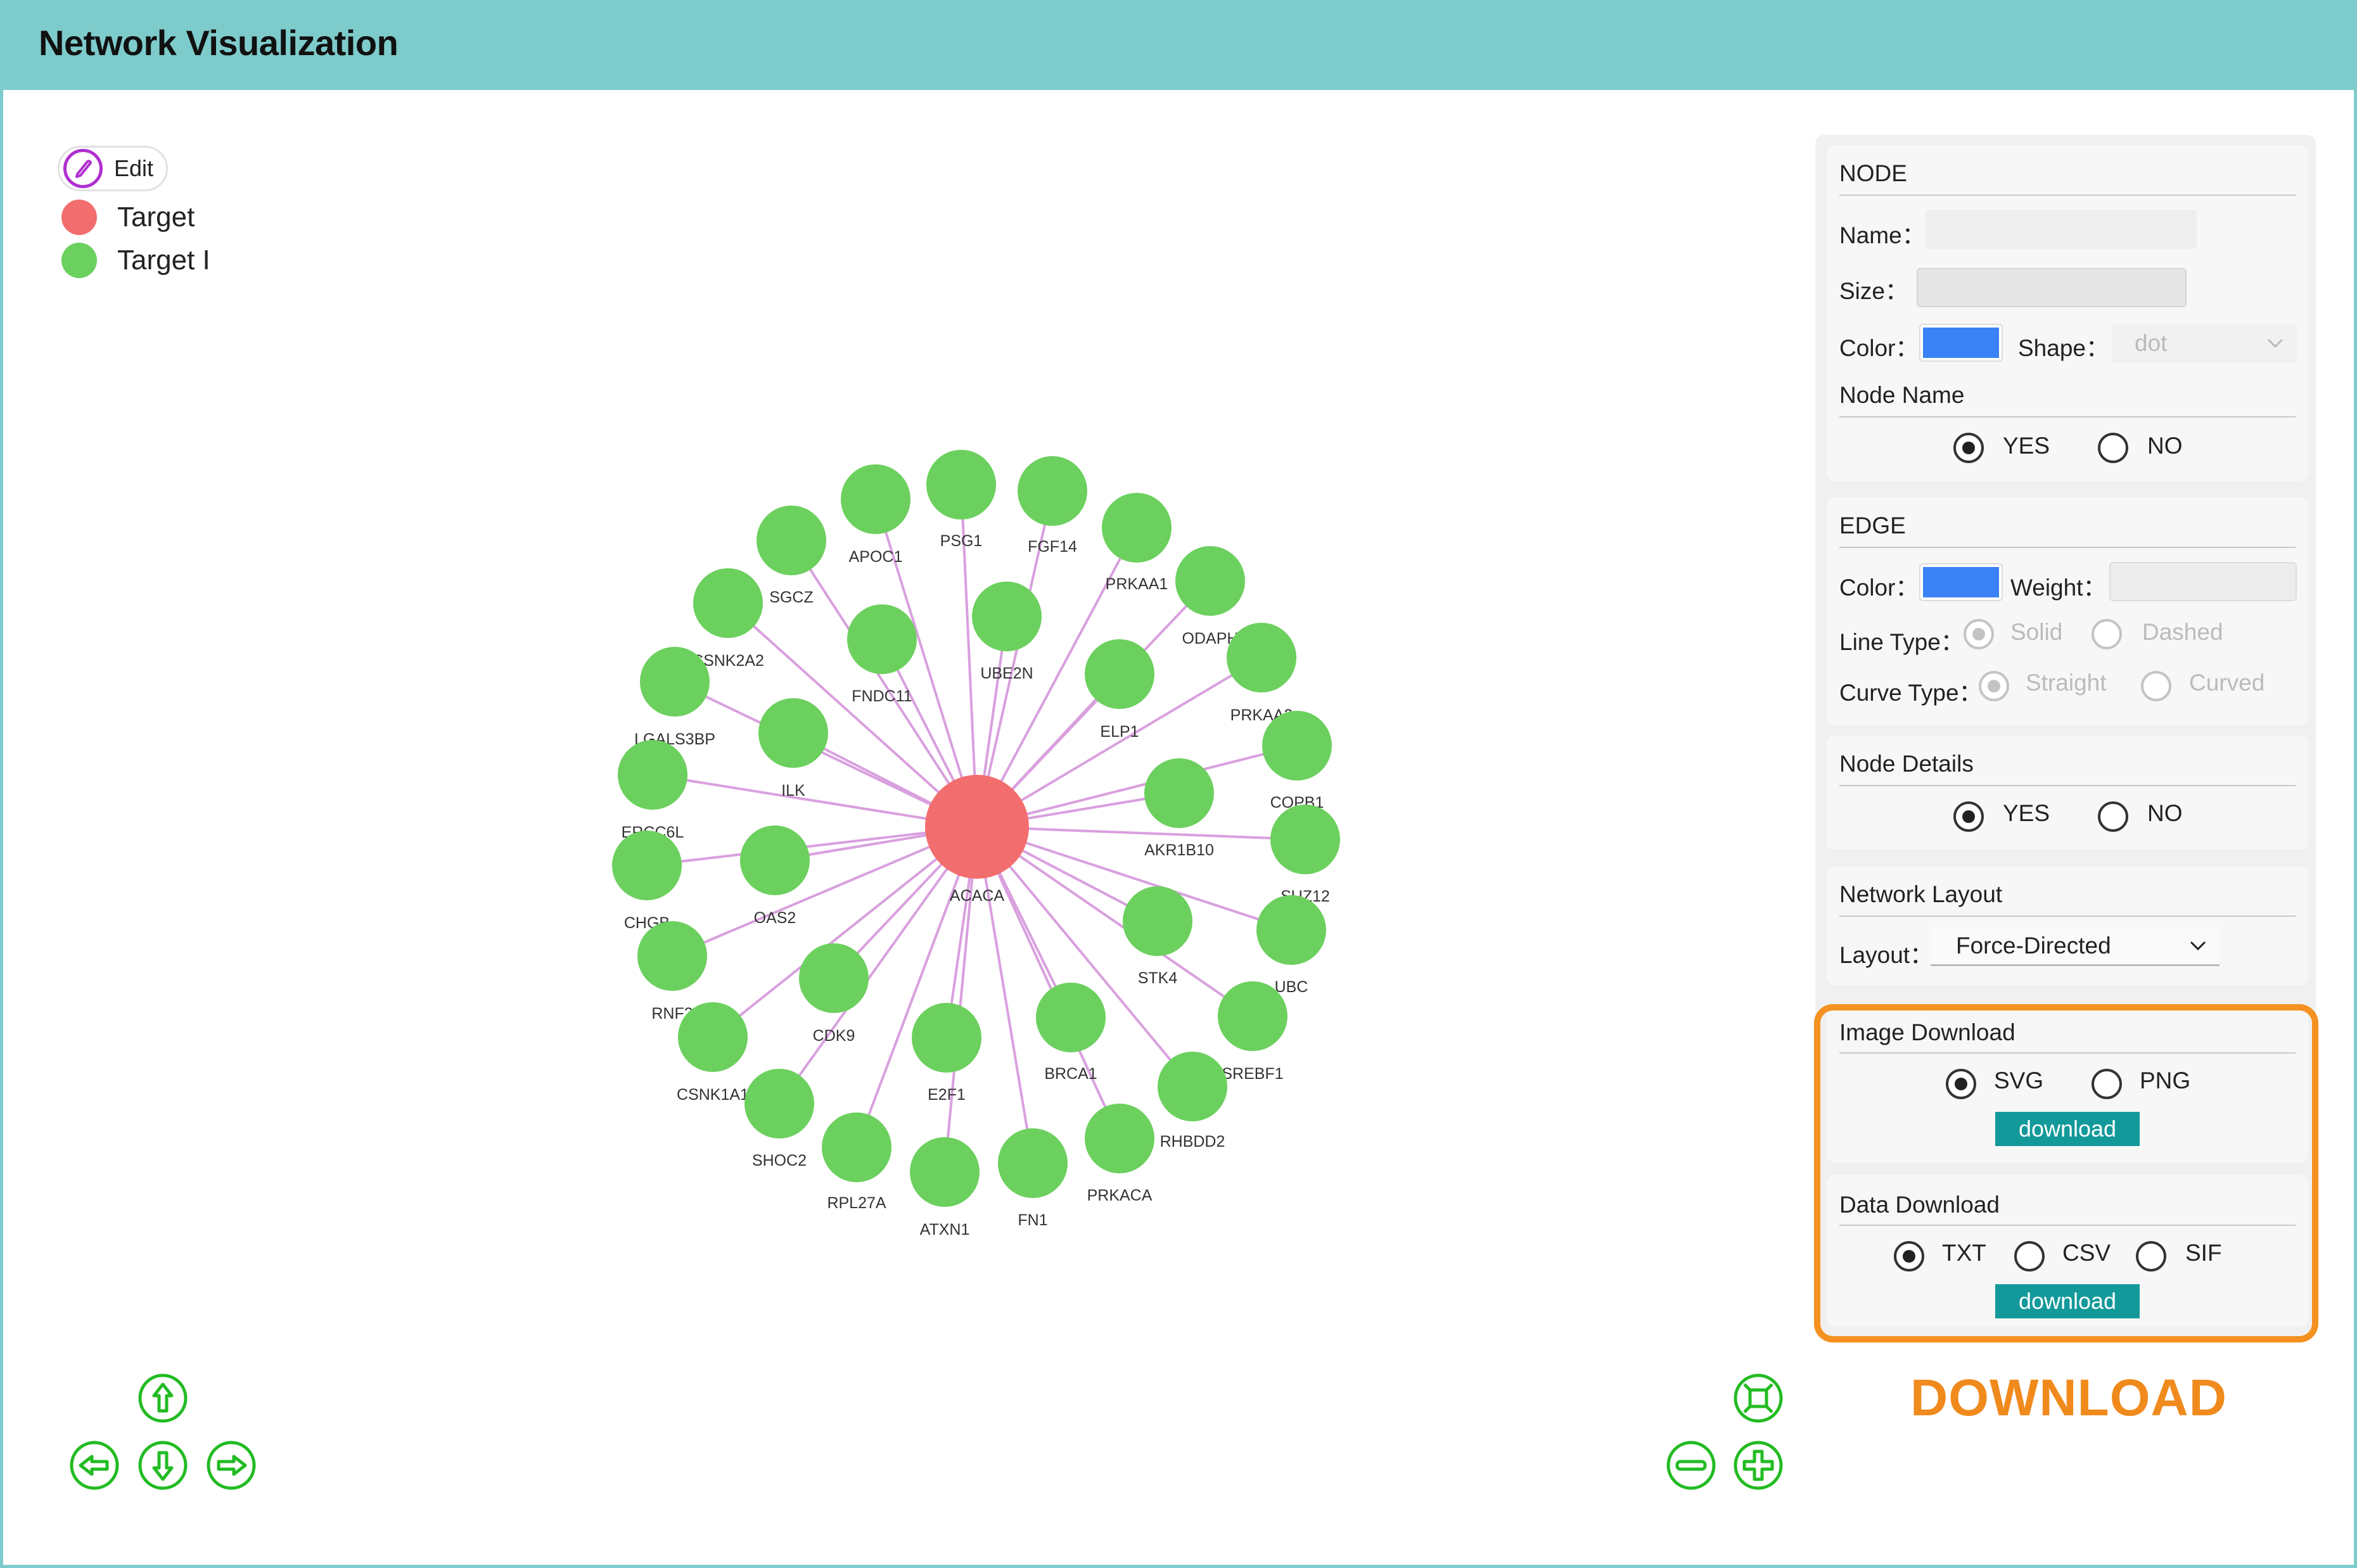  Describe the element at coordinates (2275, 343) in the screenshot. I see `chevron-down-icon` at that location.